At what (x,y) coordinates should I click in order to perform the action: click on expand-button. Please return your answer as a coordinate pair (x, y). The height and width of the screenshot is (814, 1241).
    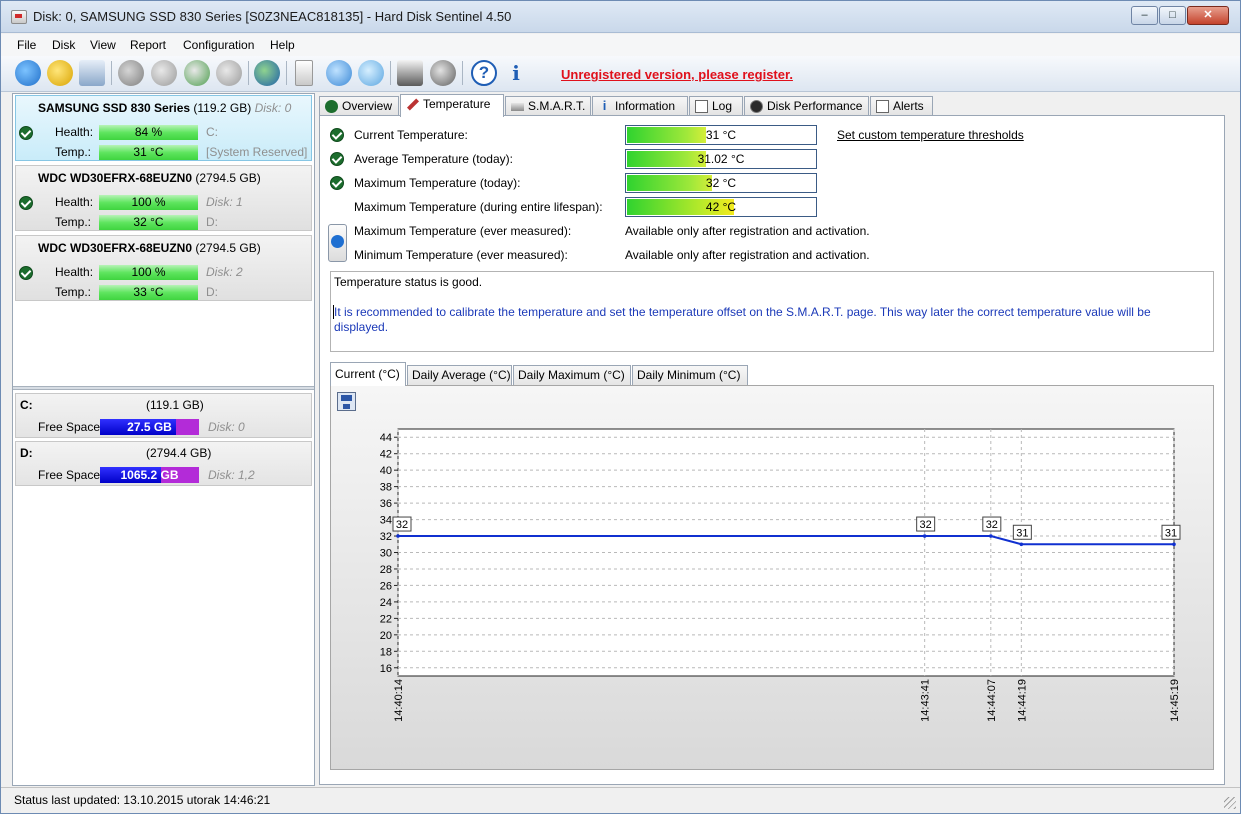
    Looking at the image, I should click on (337, 243).